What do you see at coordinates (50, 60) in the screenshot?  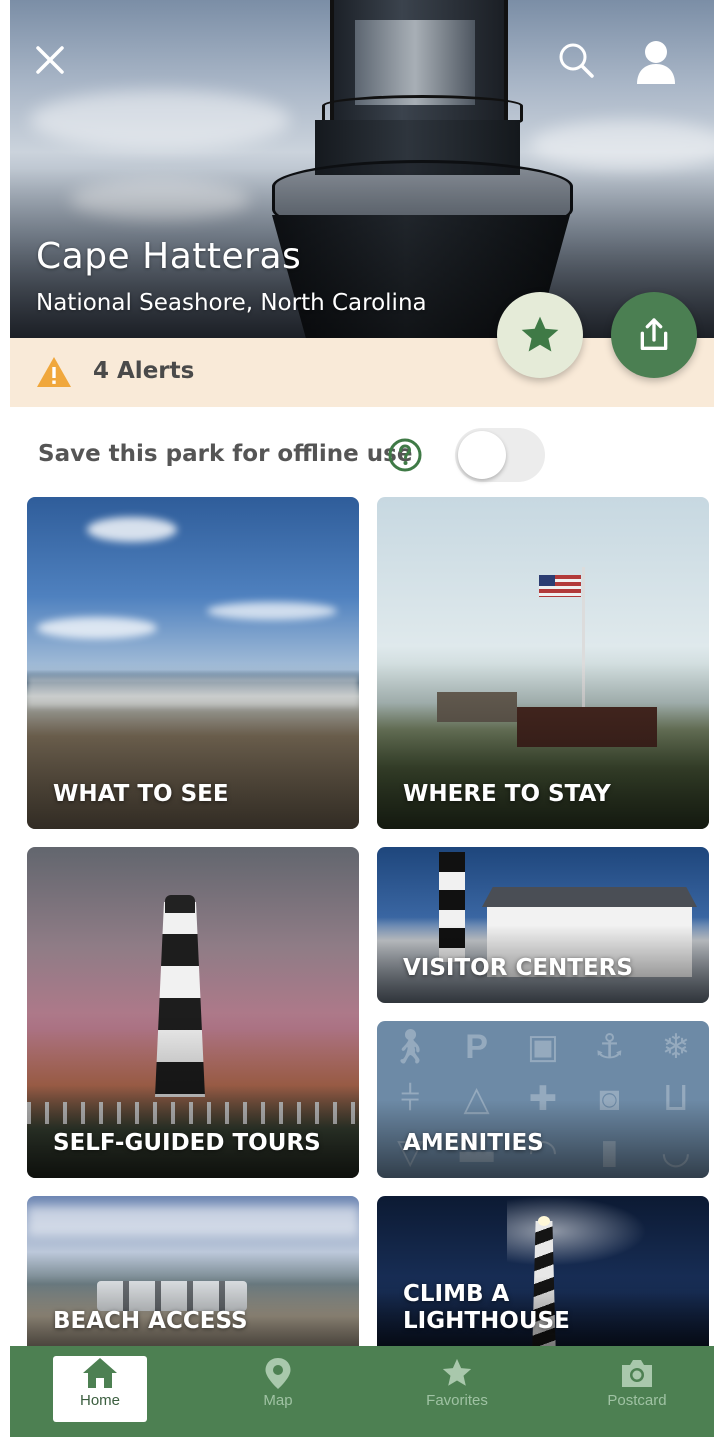 I see `close-icon` at bounding box center [50, 60].